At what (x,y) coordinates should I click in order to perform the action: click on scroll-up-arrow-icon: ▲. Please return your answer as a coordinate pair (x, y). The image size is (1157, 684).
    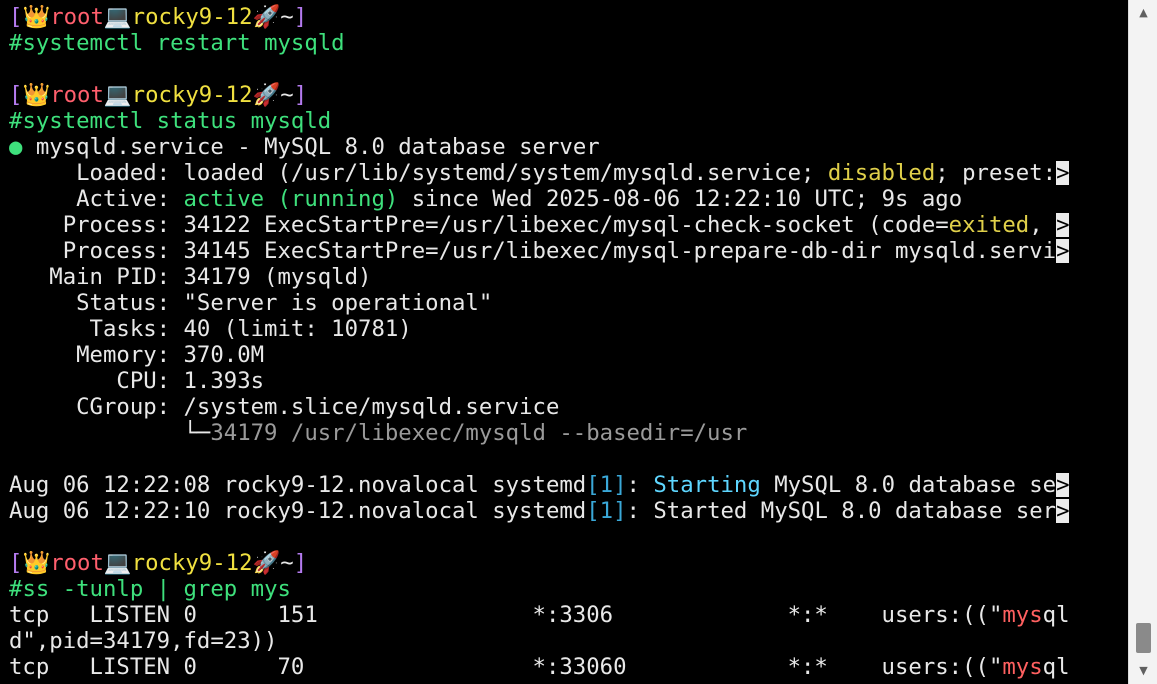
    Looking at the image, I should click on (1143, 13).